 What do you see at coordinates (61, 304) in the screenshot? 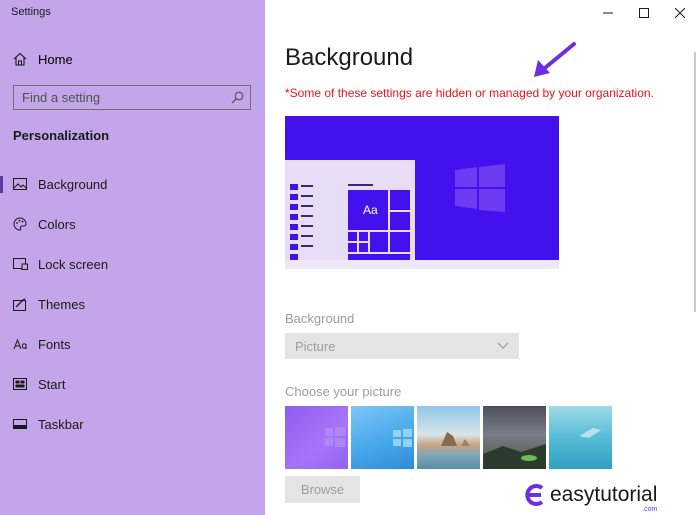
I see `sidebar-item-label: Themes` at bounding box center [61, 304].